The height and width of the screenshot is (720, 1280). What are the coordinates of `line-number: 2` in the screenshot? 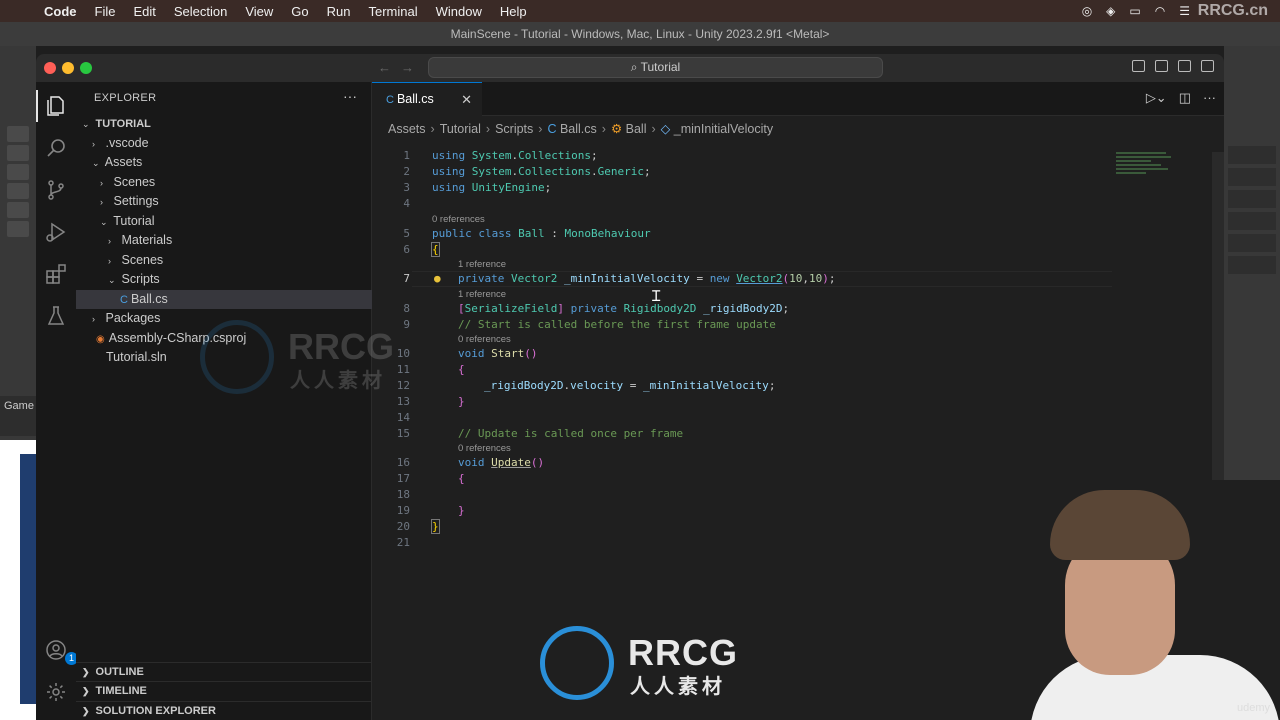 It's located at (406, 171).